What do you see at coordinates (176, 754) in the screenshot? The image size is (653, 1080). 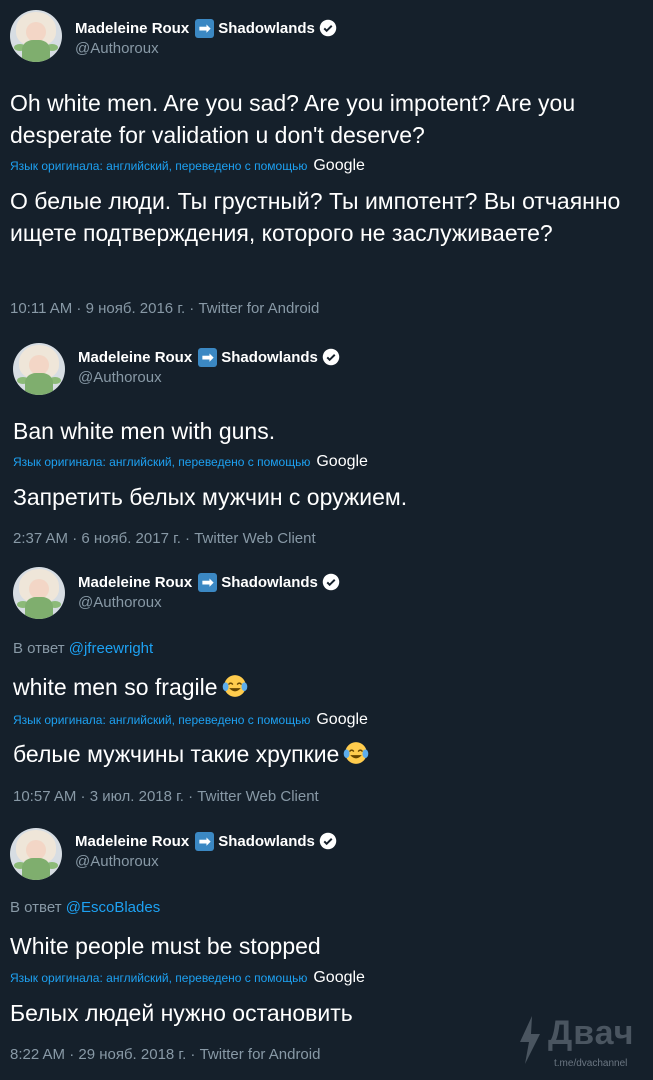 I see `translated-text-content: белые мужчины такие хрупкие` at bounding box center [176, 754].